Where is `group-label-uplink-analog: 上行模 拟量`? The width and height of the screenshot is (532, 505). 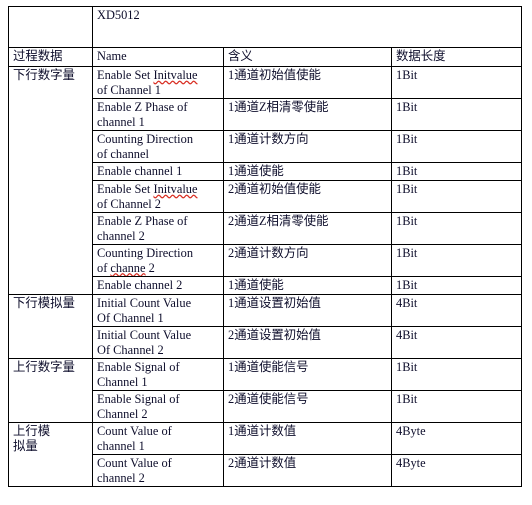 group-label-uplink-analog: 上行模 拟量 is located at coordinates (50, 454).